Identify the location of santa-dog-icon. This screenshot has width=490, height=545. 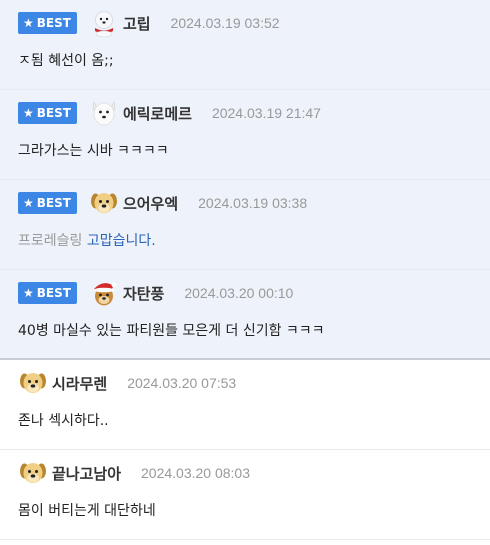
(104, 293).